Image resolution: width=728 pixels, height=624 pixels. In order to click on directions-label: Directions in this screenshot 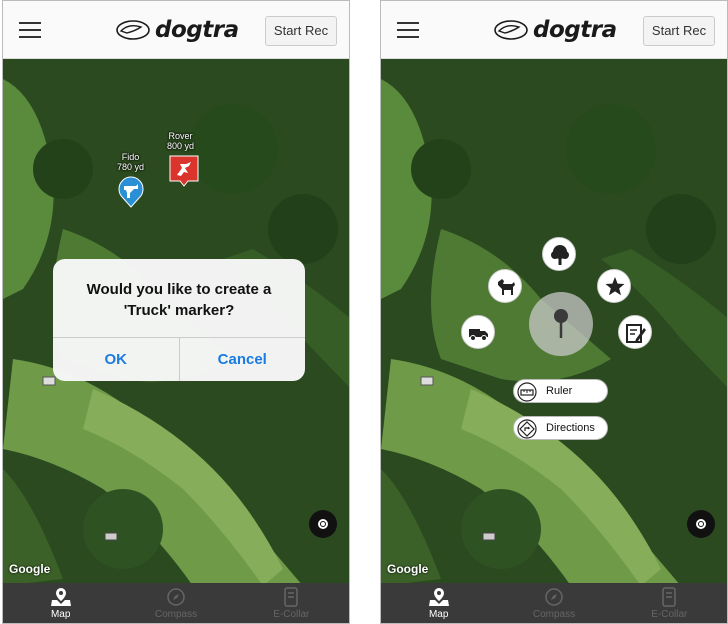, I will do `click(570, 428)`.